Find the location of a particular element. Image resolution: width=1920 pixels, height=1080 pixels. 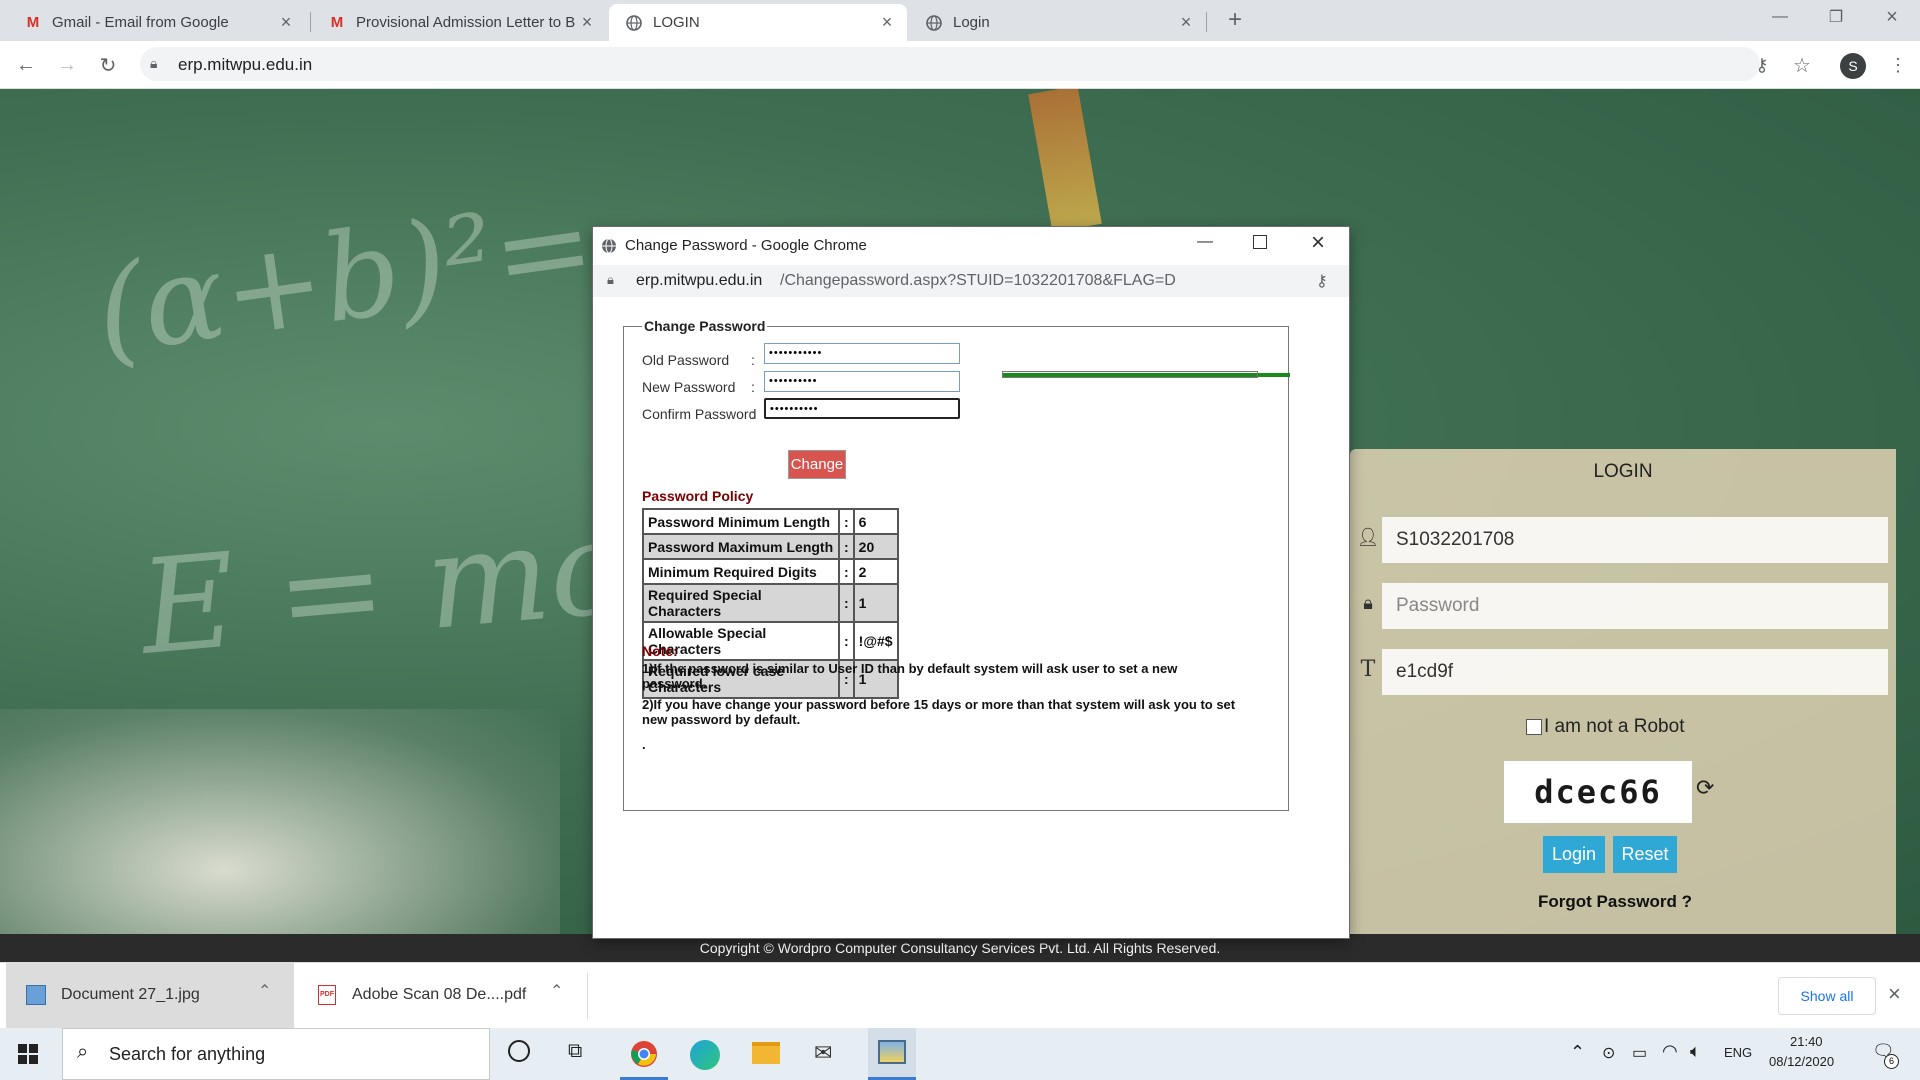

taskbar-search-box: ⌕ Search for anything is located at coordinates (276, 1054).